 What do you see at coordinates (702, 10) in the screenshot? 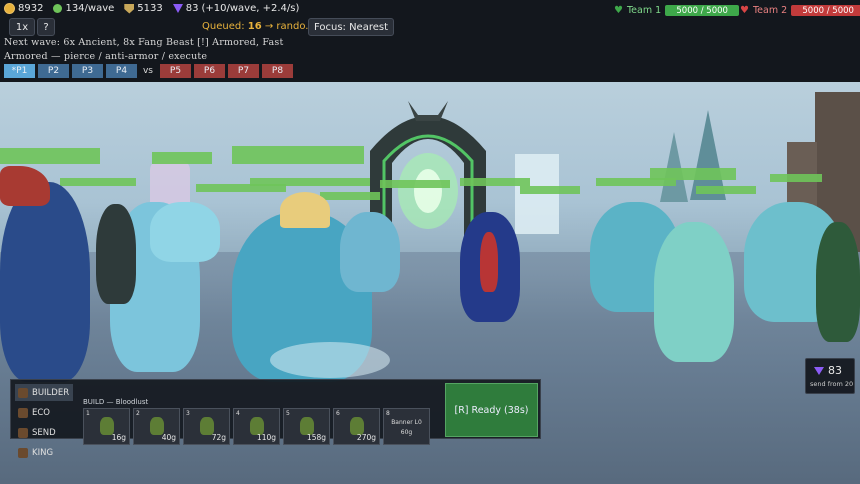
I see `team1-hp-bar: 5000 / 5000` at bounding box center [702, 10].